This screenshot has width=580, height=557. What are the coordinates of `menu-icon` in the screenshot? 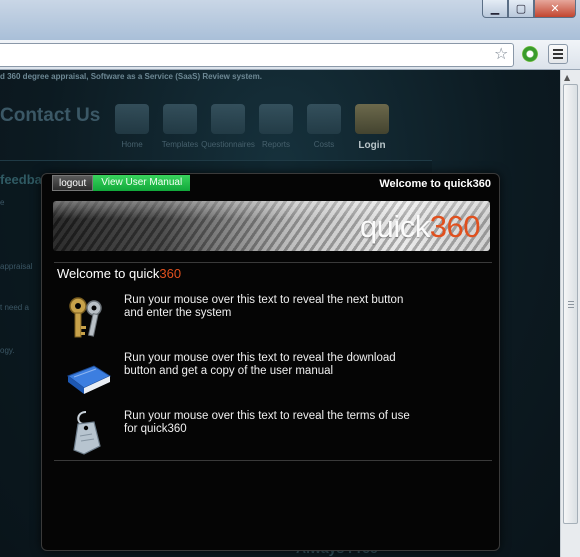 It's located at (558, 54).